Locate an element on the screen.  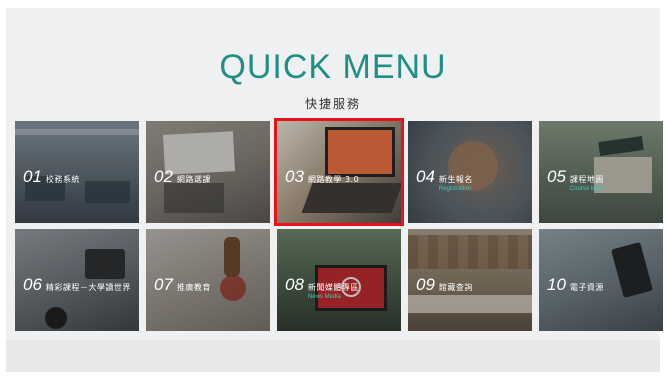
tile-number: 08 is located at coordinates (294, 284).